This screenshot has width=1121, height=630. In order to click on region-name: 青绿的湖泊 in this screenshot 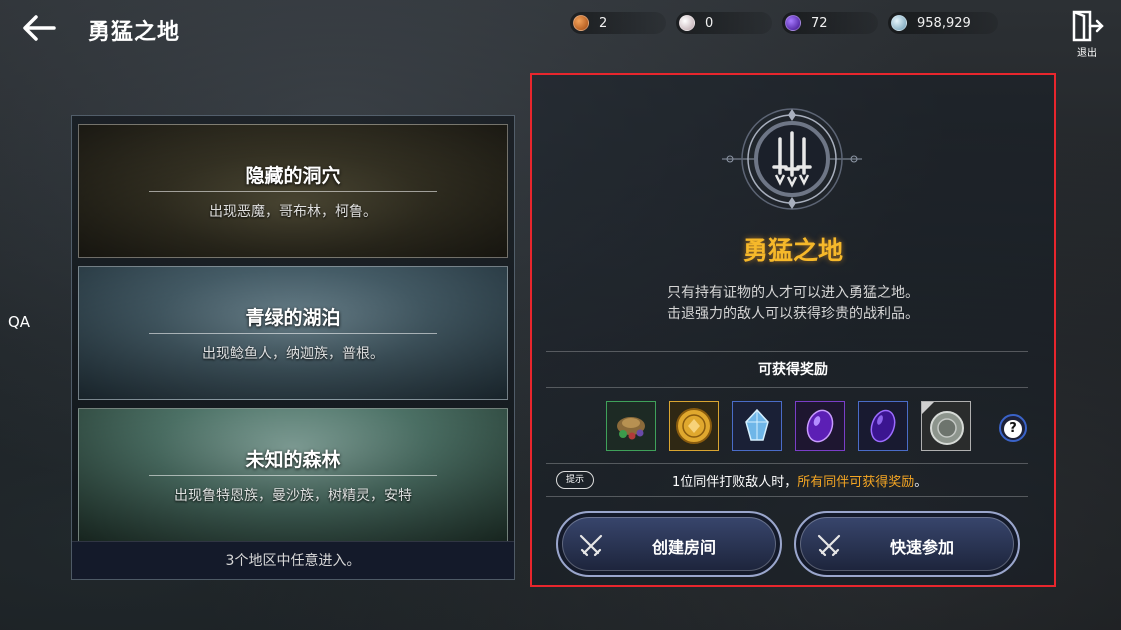, I will do `click(293, 318)`.